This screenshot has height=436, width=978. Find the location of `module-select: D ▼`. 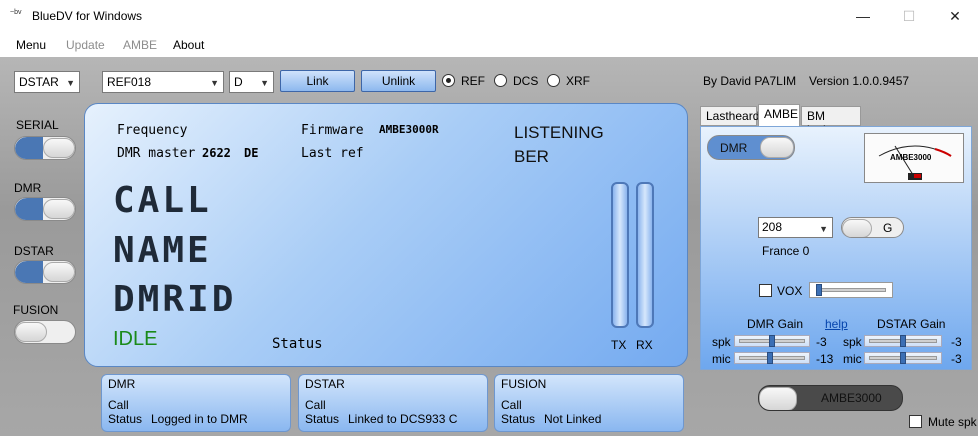

module-select: D ▼ is located at coordinates (251, 82).